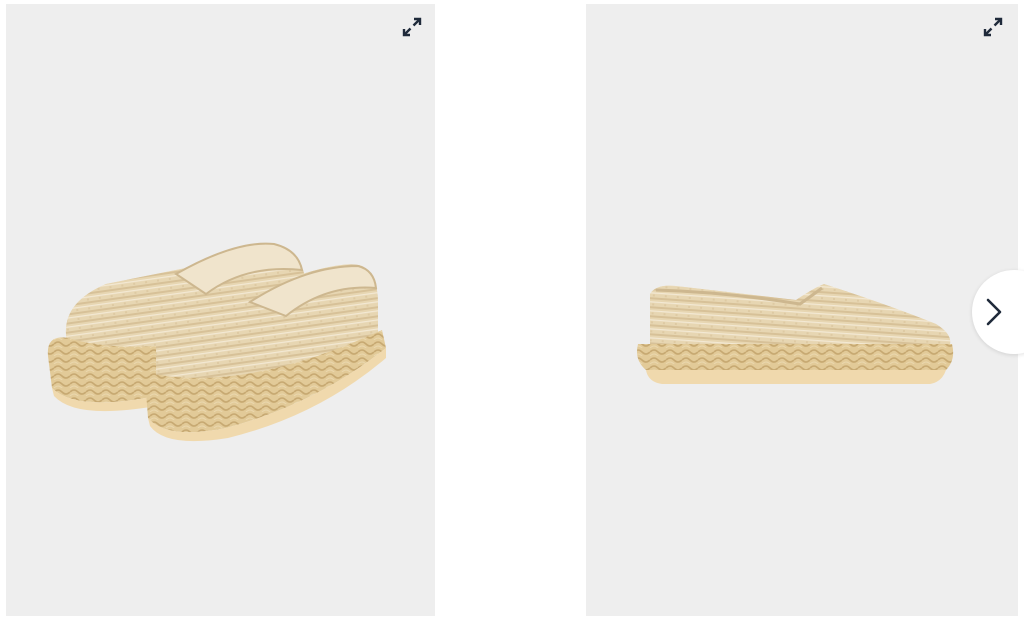  What do you see at coordinates (994, 312) in the screenshot?
I see `chevron-right-icon` at bounding box center [994, 312].